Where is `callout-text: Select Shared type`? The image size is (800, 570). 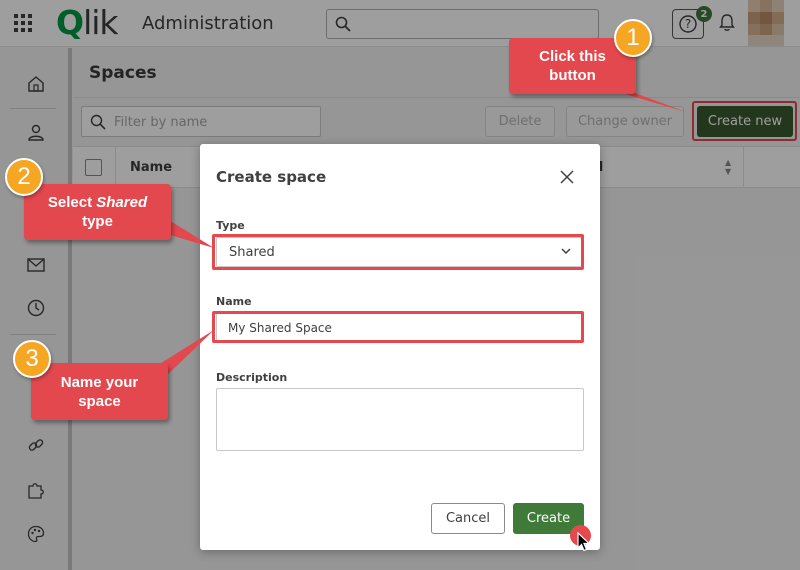
callout-text: Select Shared type is located at coordinates (98, 212).